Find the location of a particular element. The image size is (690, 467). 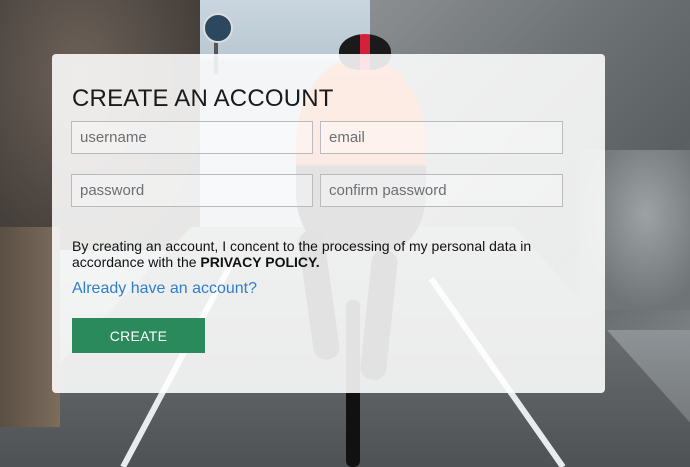

form-title: CREATE AN ACCOUNT is located at coordinates (203, 98).